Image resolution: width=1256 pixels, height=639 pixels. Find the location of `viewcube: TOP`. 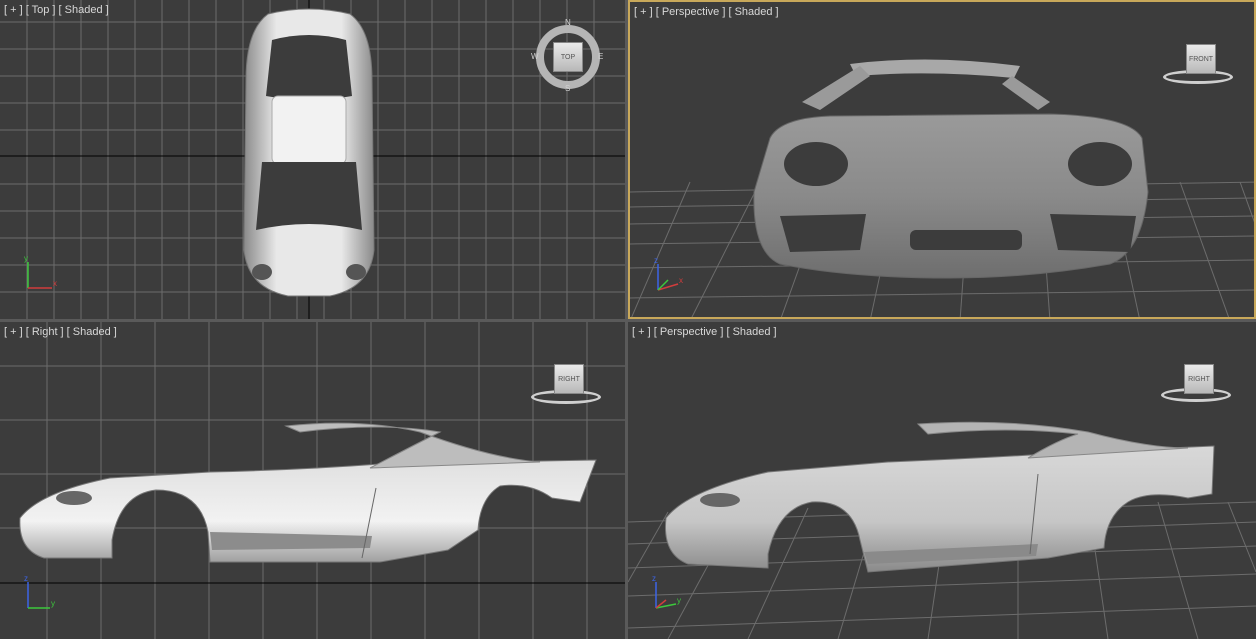

viewcube: TOP is located at coordinates (568, 57).